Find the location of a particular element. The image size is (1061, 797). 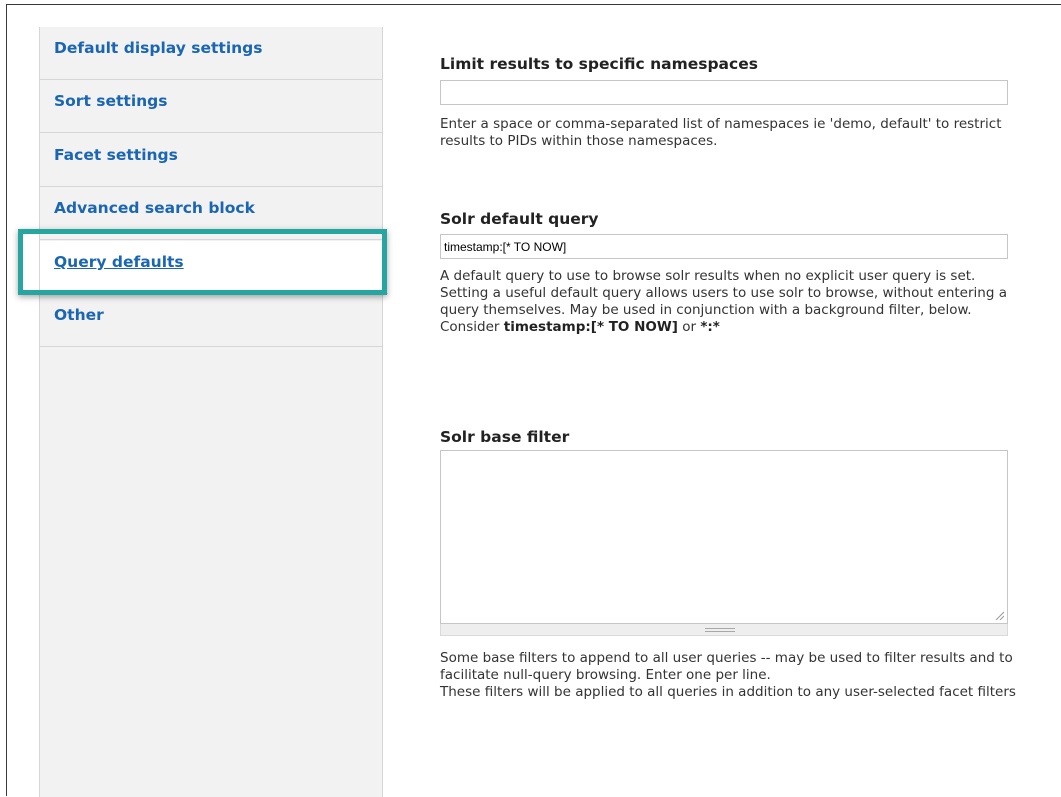

base-filter-label: Solr base filter is located at coordinates (505, 437).